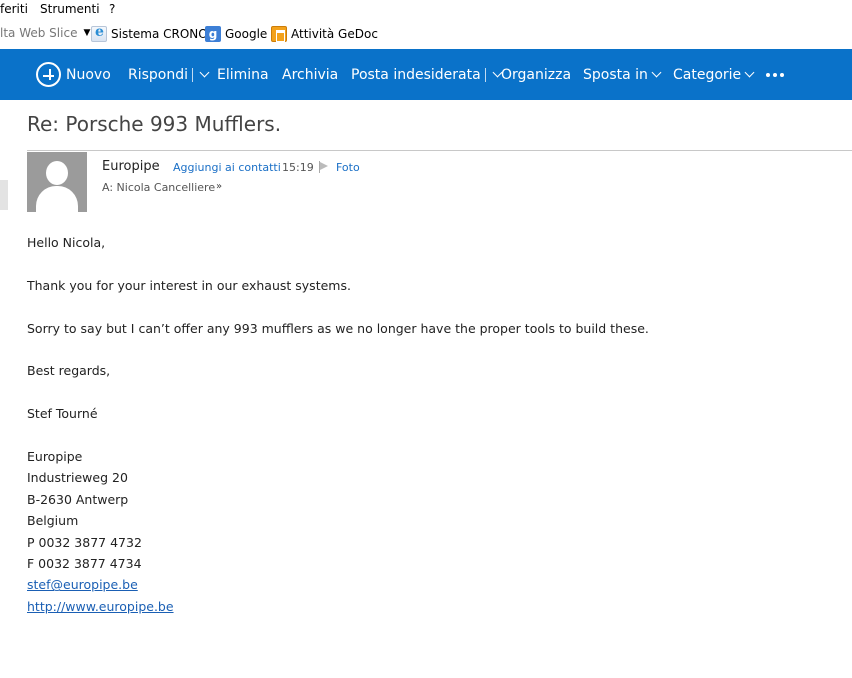 This screenshot has width=852, height=678. What do you see at coordinates (158, 74) in the screenshot?
I see `reply-label: Rispondi` at bounding box center [158, 74].